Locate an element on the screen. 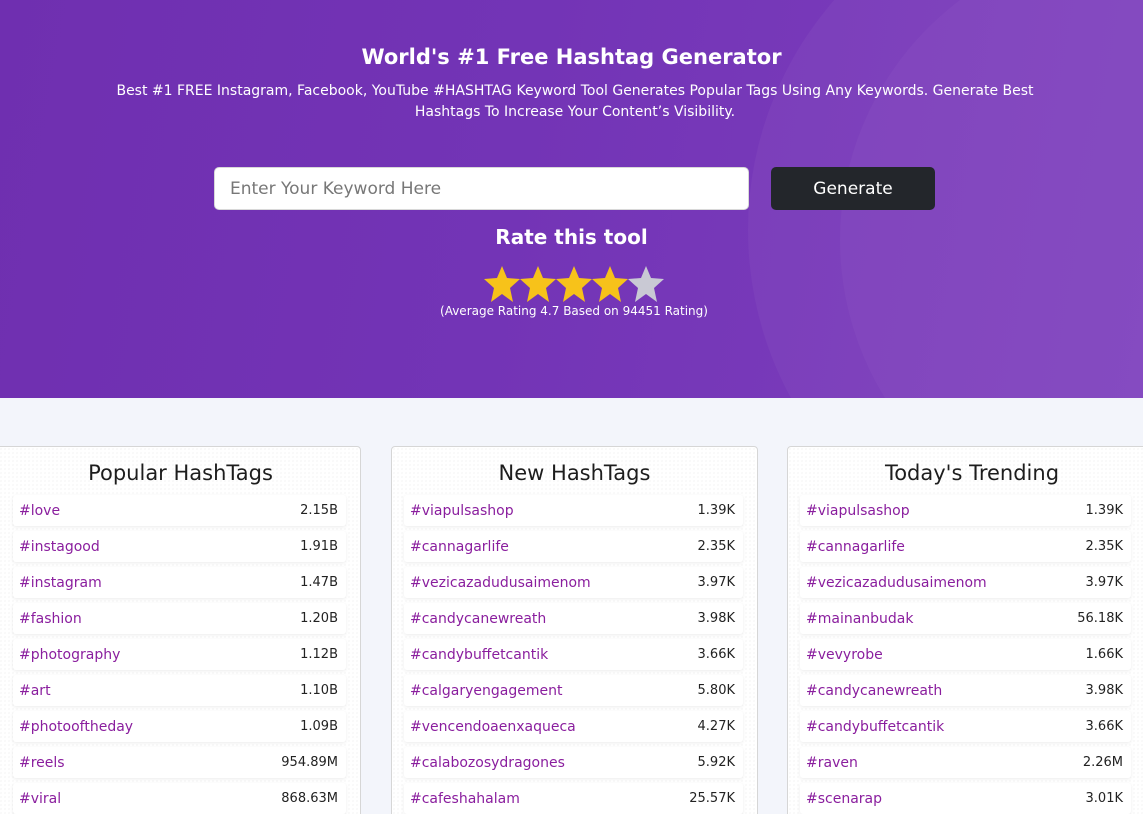 Image resolution: width=1143 pixels, height=814 pixels. hashtag-count: 56.18K is located at coordinates (1100, 618).